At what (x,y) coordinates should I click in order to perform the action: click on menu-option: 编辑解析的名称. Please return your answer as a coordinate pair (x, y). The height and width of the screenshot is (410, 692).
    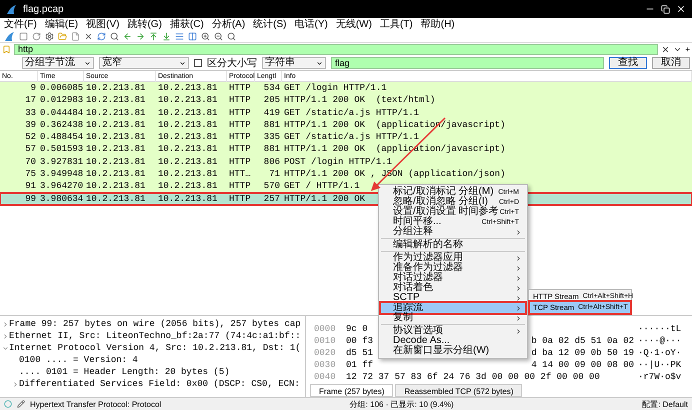
    Looking at the image, I should click on (453, 245).